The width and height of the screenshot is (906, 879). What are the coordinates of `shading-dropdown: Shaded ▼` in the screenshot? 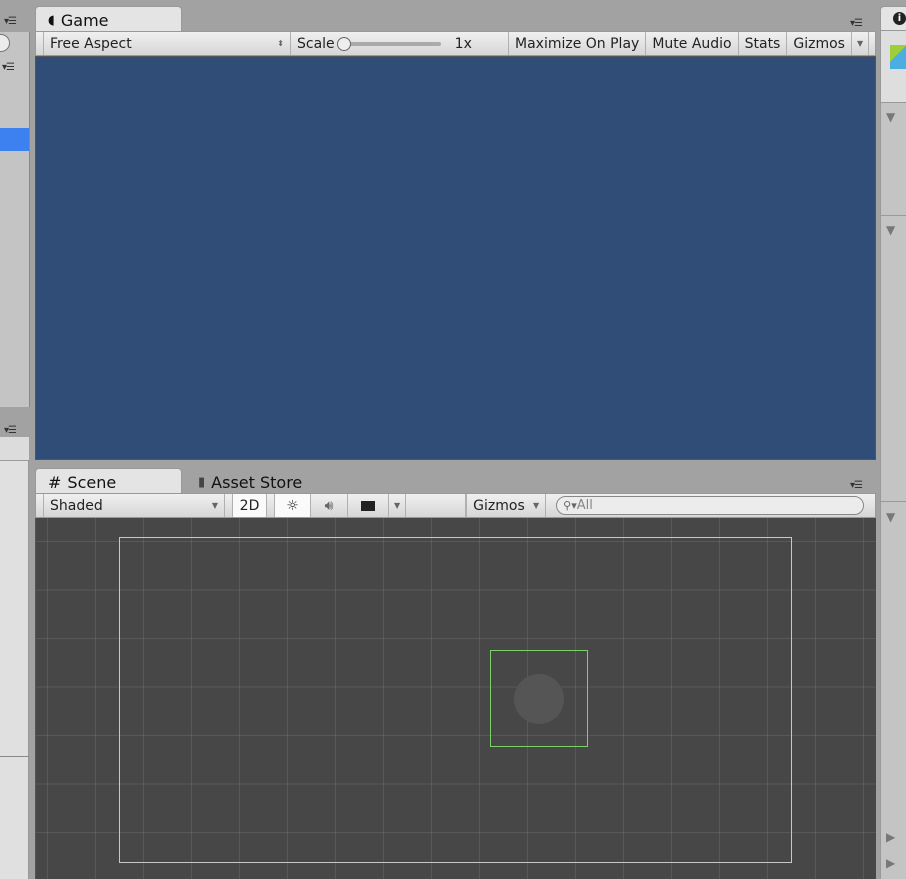 It's located at (134, 505).